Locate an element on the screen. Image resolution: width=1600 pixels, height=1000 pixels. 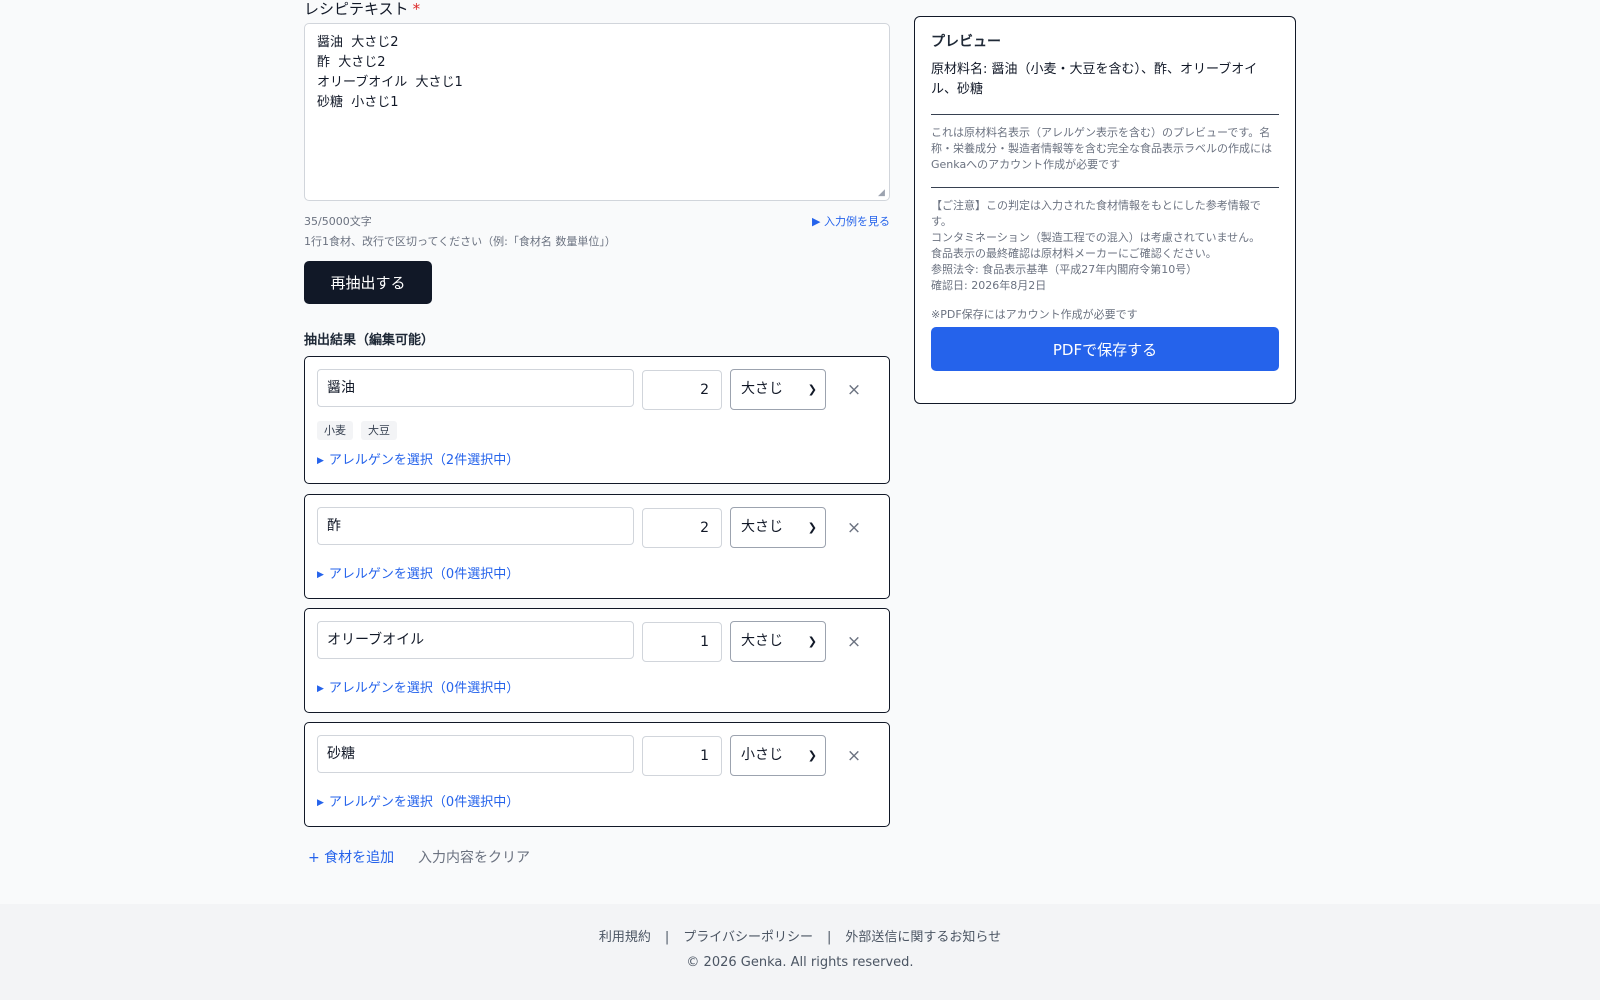
ingredient-name-input: 砂糖 is located at coordinates (475, 754).